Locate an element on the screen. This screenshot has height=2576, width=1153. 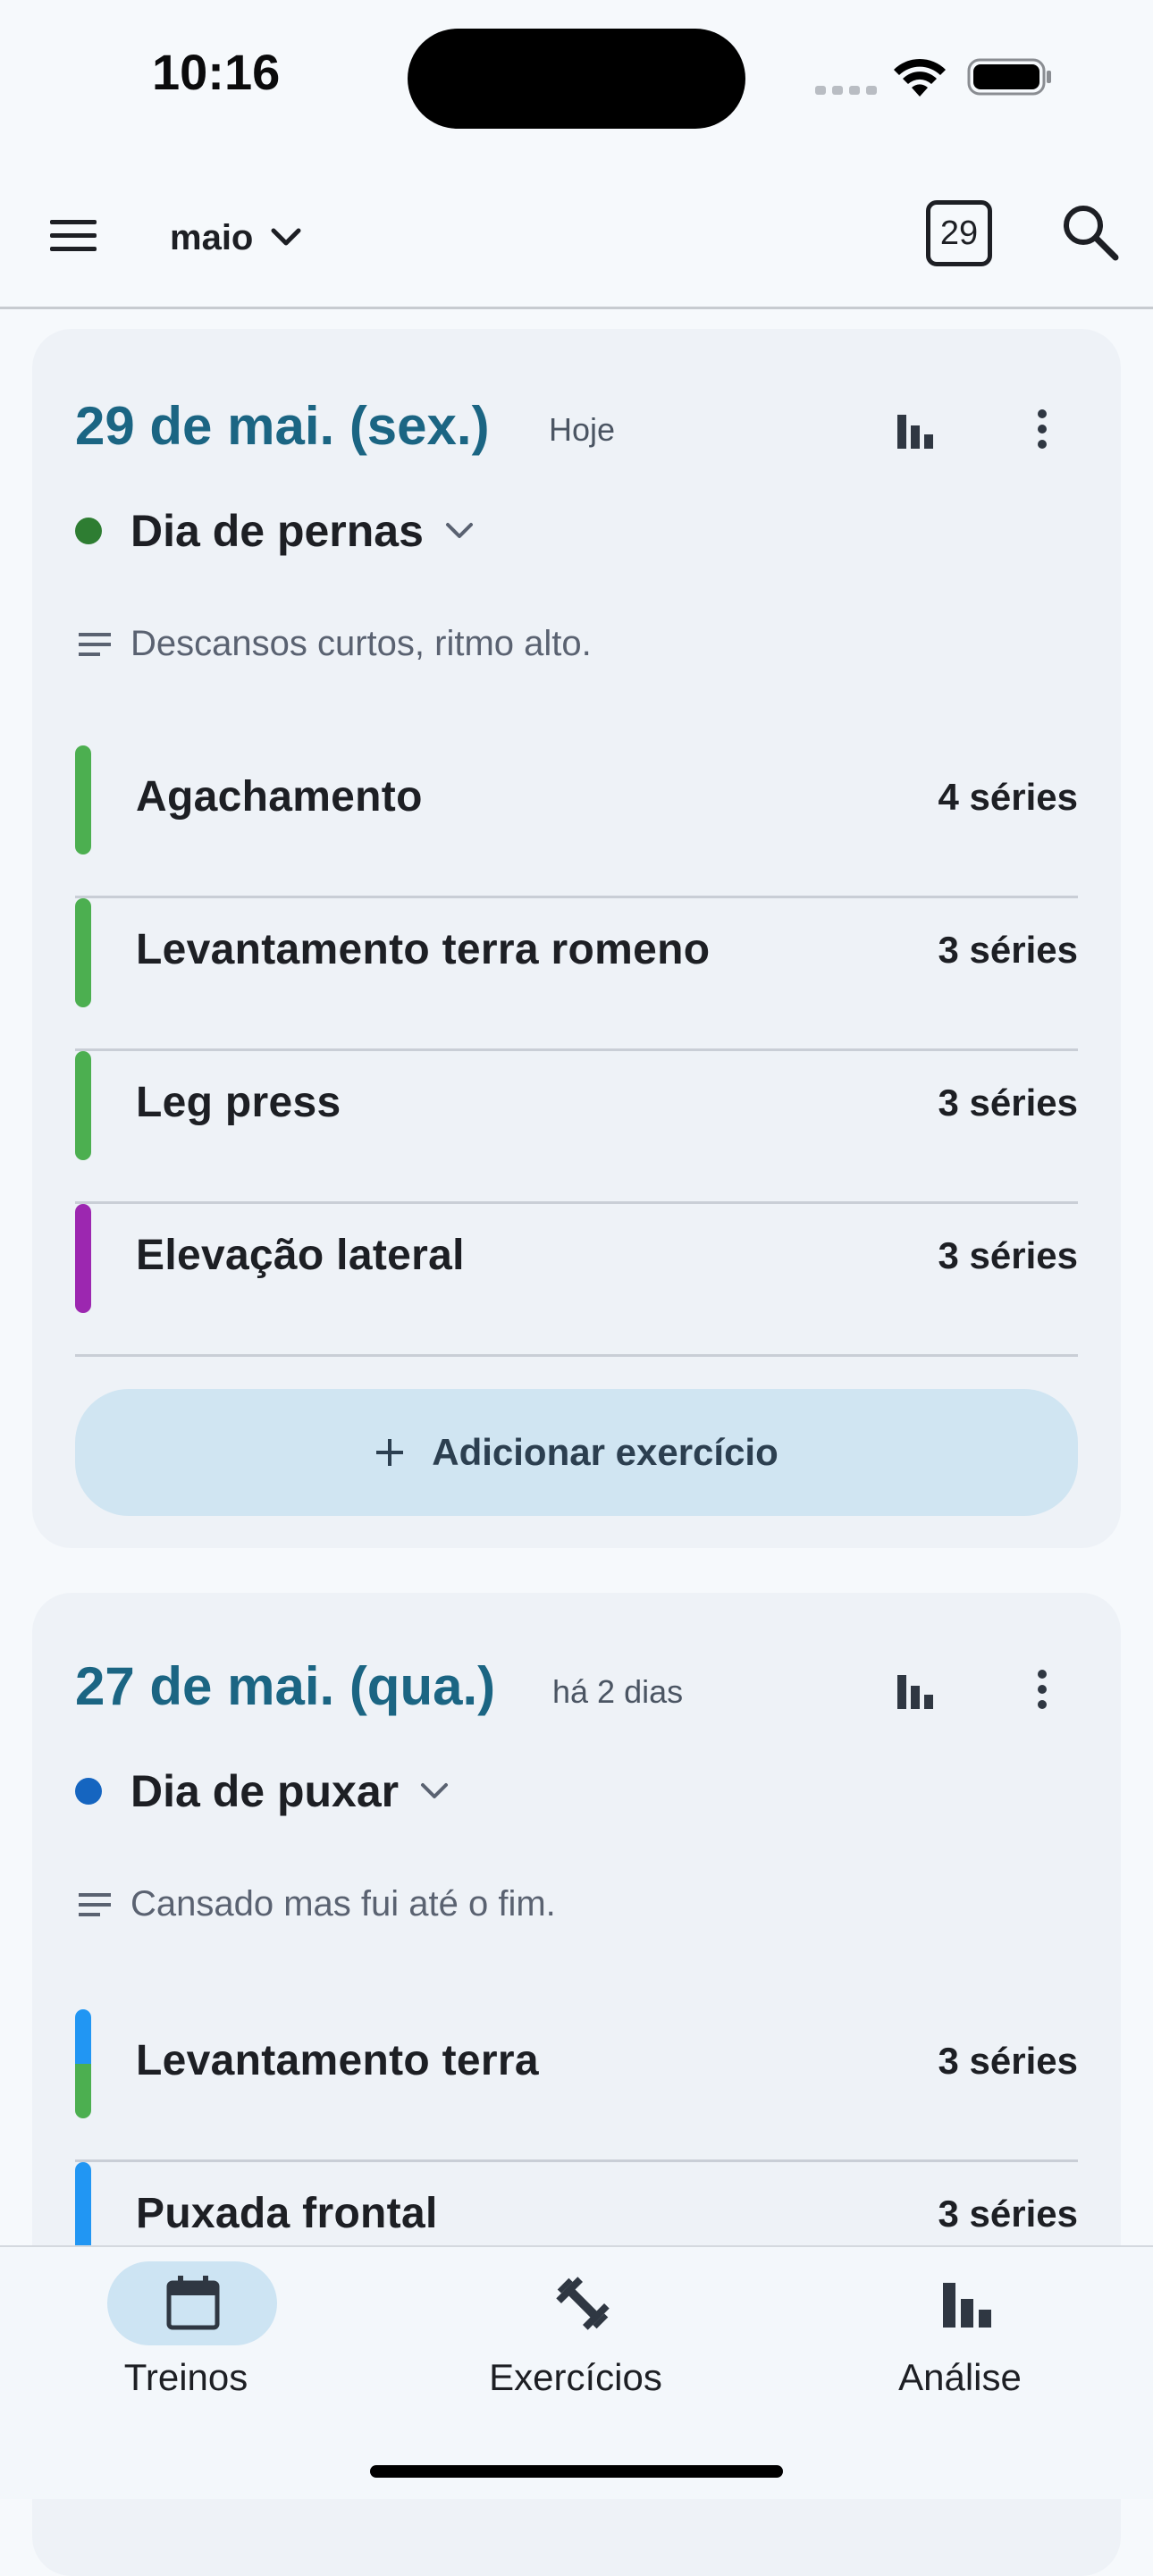
add-exercise-button: Adicionar exercício is located at coordinates (576, 1453).